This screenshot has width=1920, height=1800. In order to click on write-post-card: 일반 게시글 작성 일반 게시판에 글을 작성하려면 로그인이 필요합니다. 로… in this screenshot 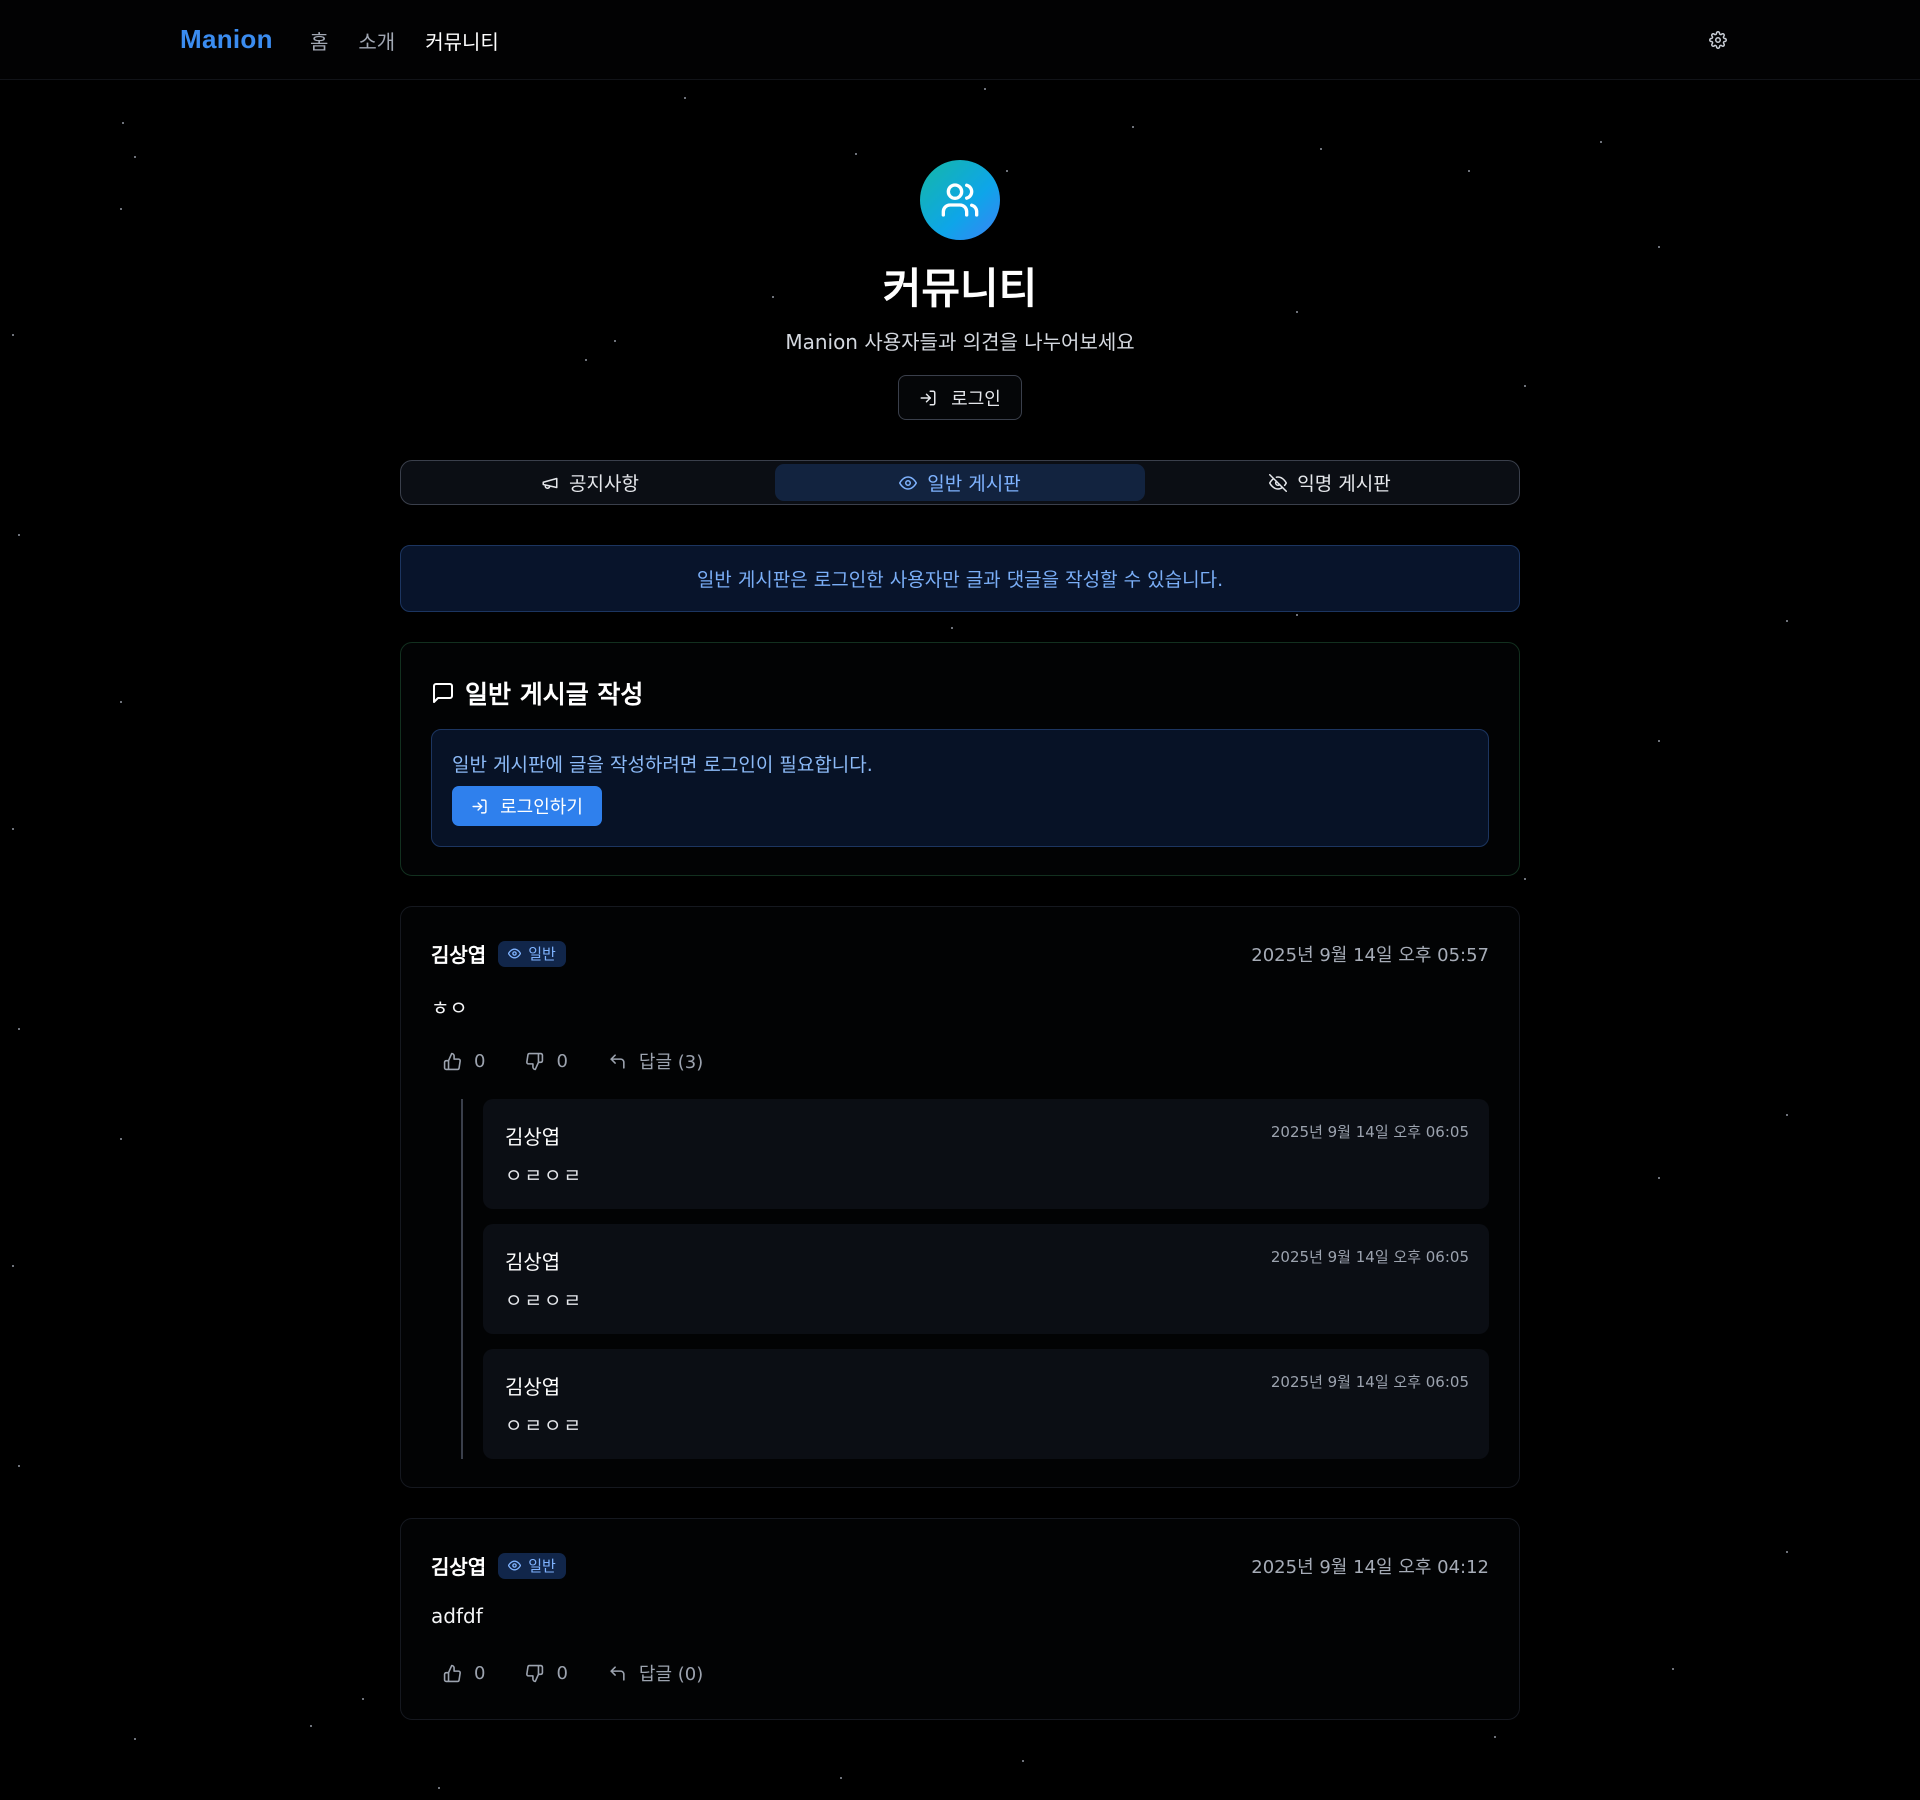, I will do `click(960, 759)`.